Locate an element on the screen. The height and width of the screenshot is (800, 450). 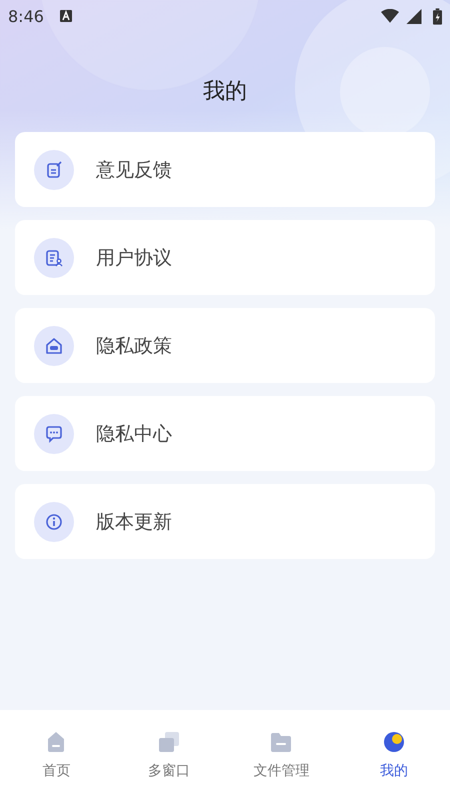
info-icon is located at coordinates (54, 522).